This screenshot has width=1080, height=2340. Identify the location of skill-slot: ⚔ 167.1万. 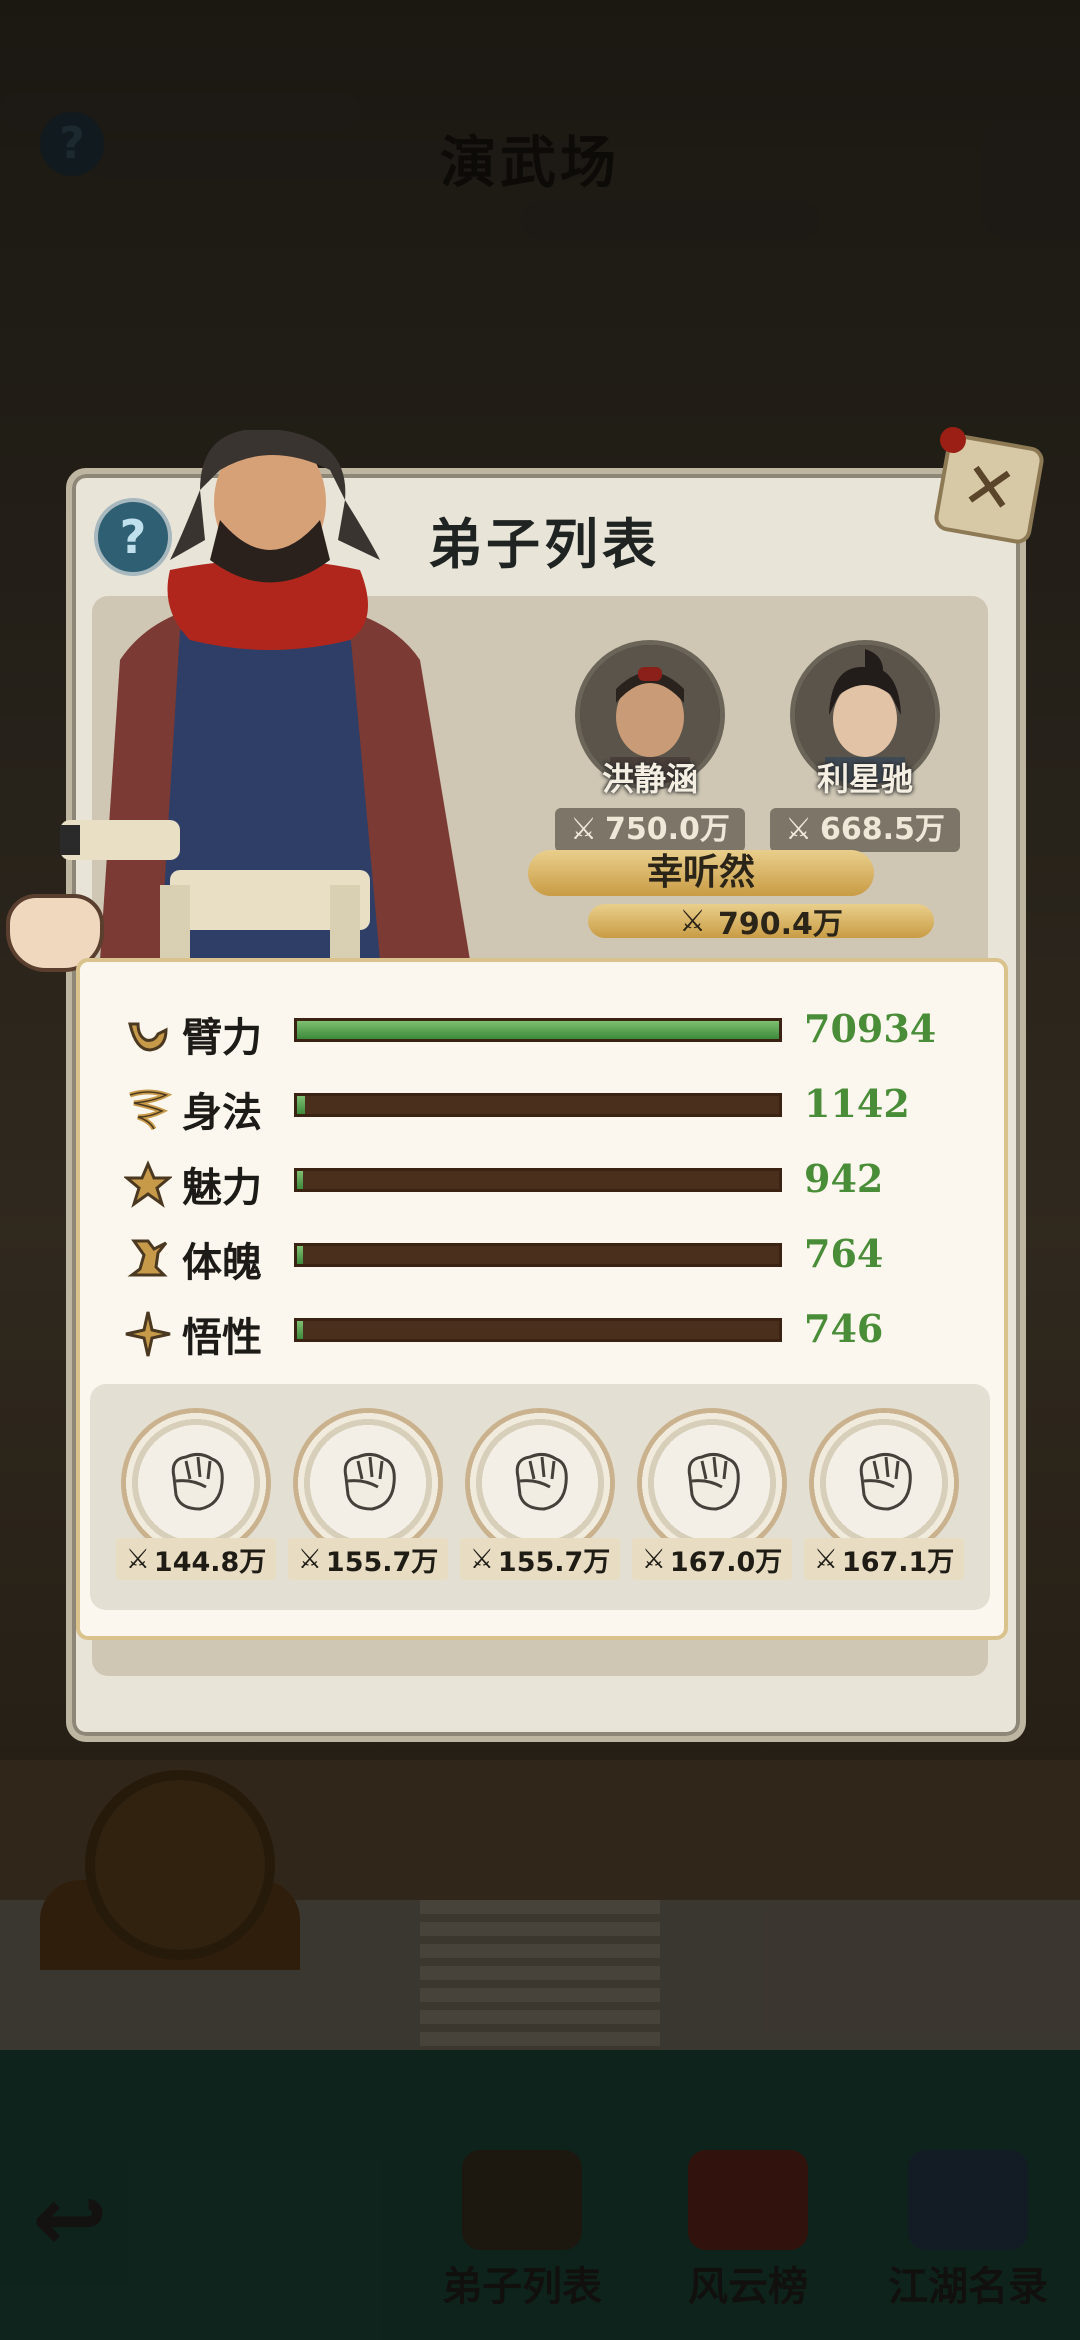
(884, 1494).